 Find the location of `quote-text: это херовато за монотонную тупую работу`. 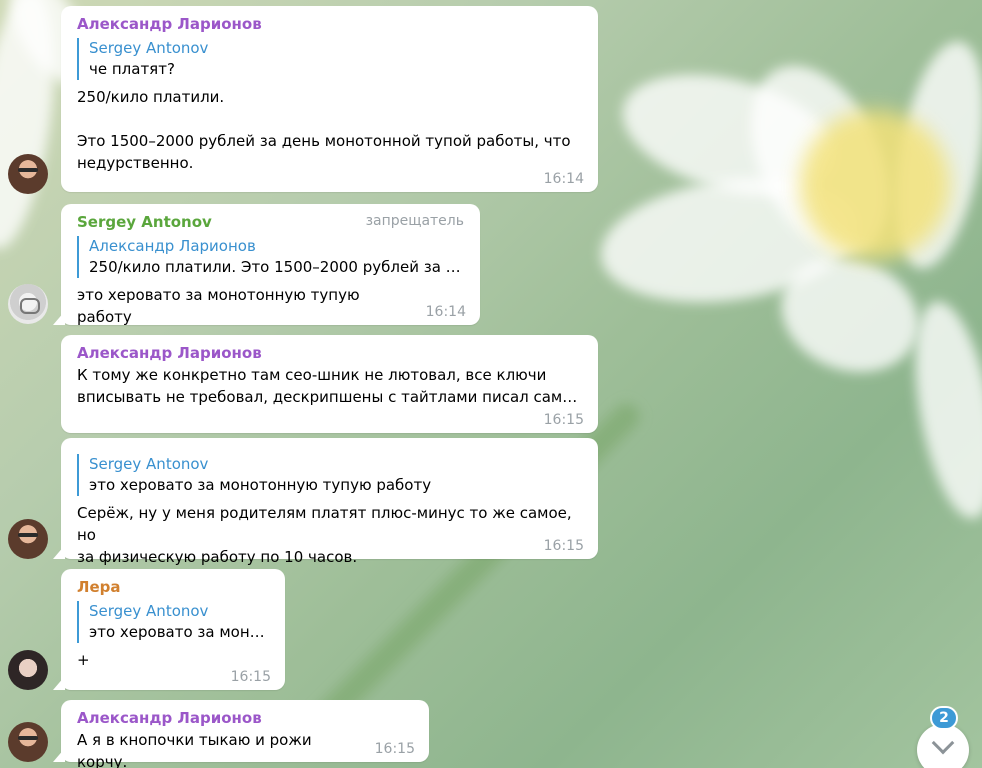

quote-text: это херовато за монотонную тупую работу is located at coordinates (260, 485).